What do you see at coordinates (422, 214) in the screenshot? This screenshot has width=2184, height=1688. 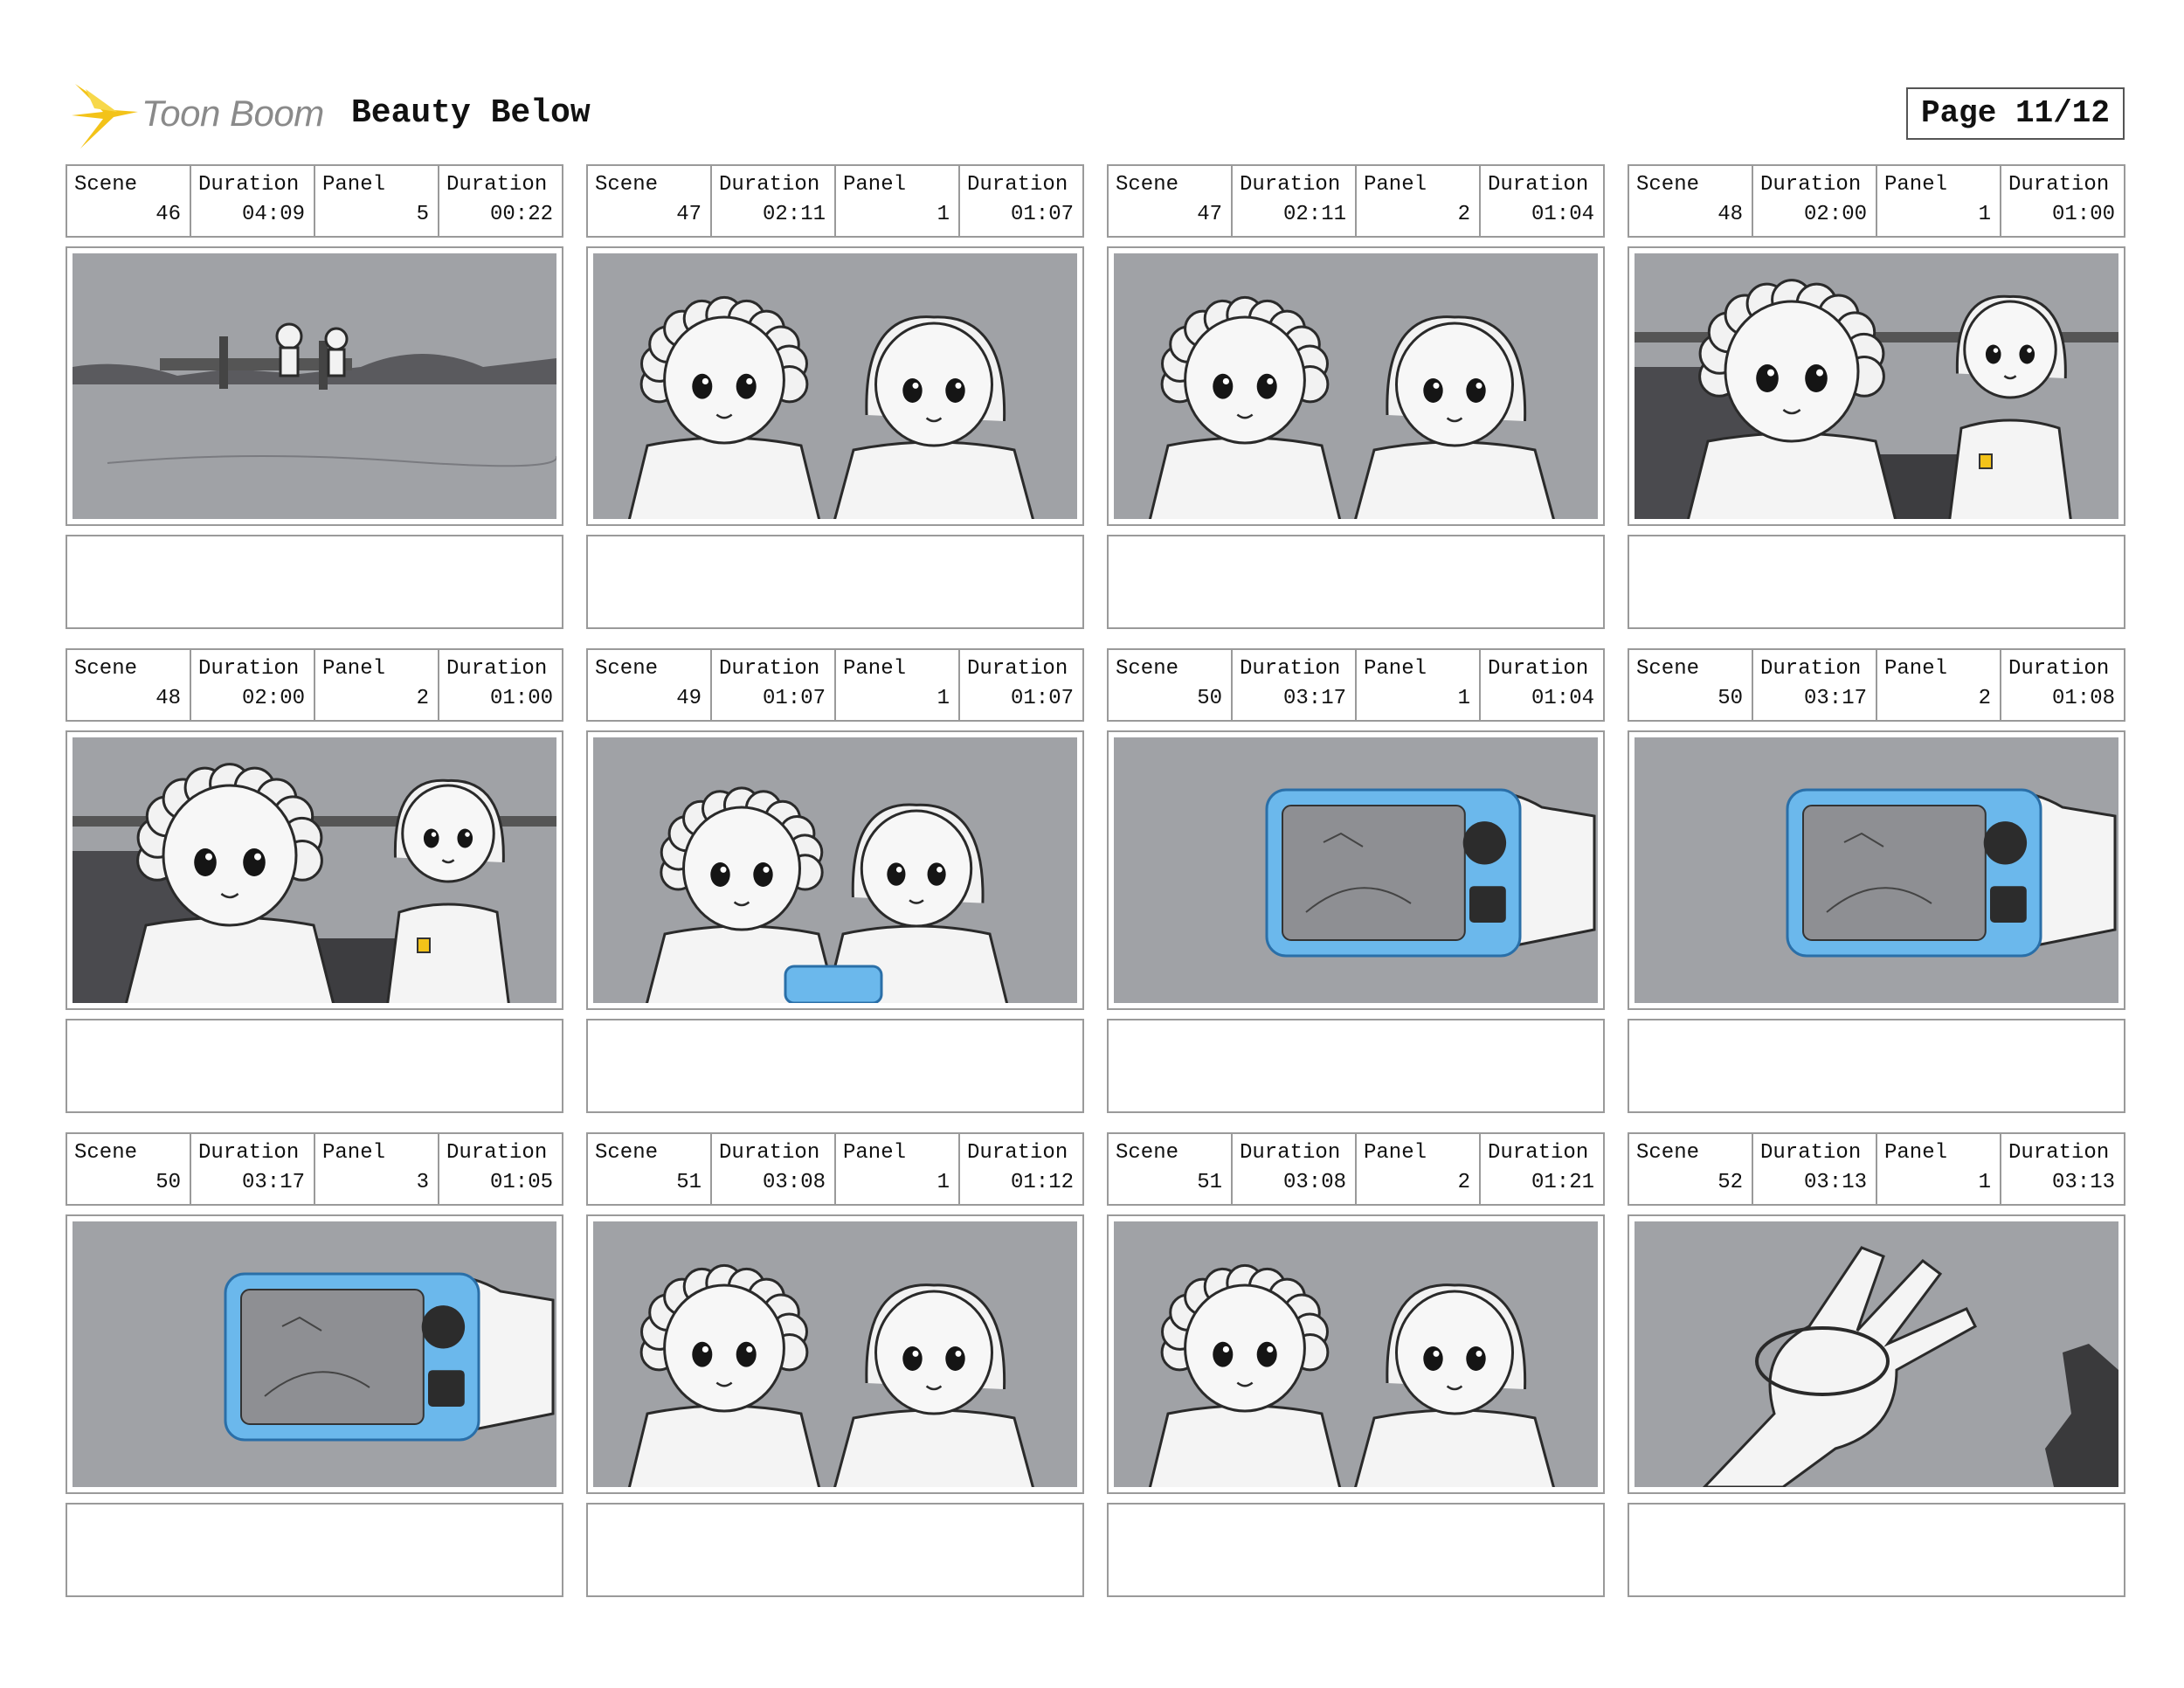 I see `panel-number: 5` at bounding box center [422, 214].